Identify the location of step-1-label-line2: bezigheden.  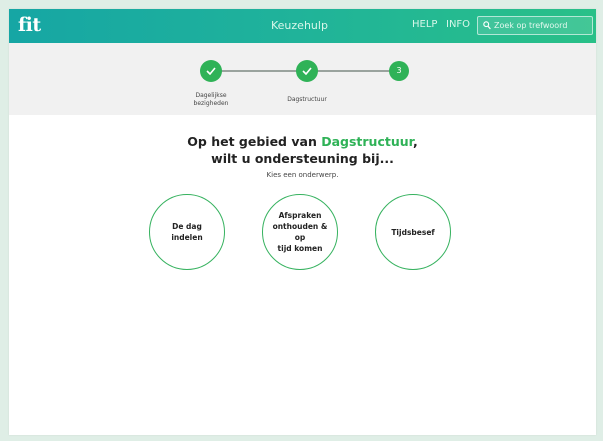
(211, 103).